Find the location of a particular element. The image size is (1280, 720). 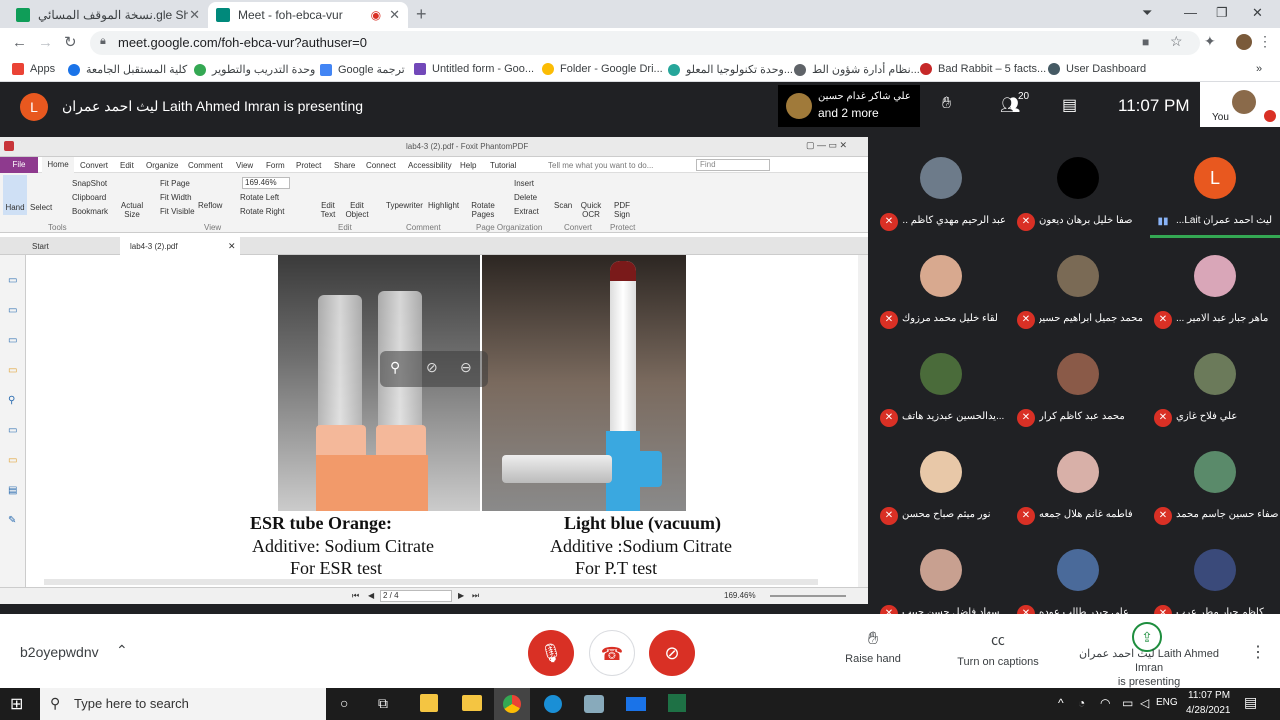

hand-icon: ✋︎ is located at coordinates (946, 104).